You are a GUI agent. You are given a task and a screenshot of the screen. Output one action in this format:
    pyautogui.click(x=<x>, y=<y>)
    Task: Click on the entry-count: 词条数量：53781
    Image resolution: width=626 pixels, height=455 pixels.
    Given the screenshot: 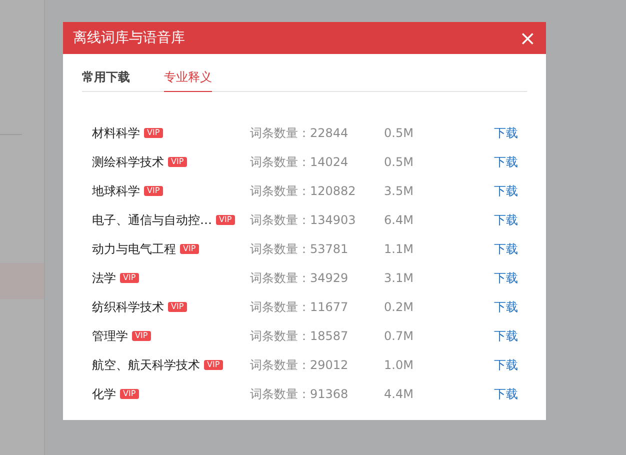 What is the action you would take?
    pyautogui.click(x=300, y=249)
    